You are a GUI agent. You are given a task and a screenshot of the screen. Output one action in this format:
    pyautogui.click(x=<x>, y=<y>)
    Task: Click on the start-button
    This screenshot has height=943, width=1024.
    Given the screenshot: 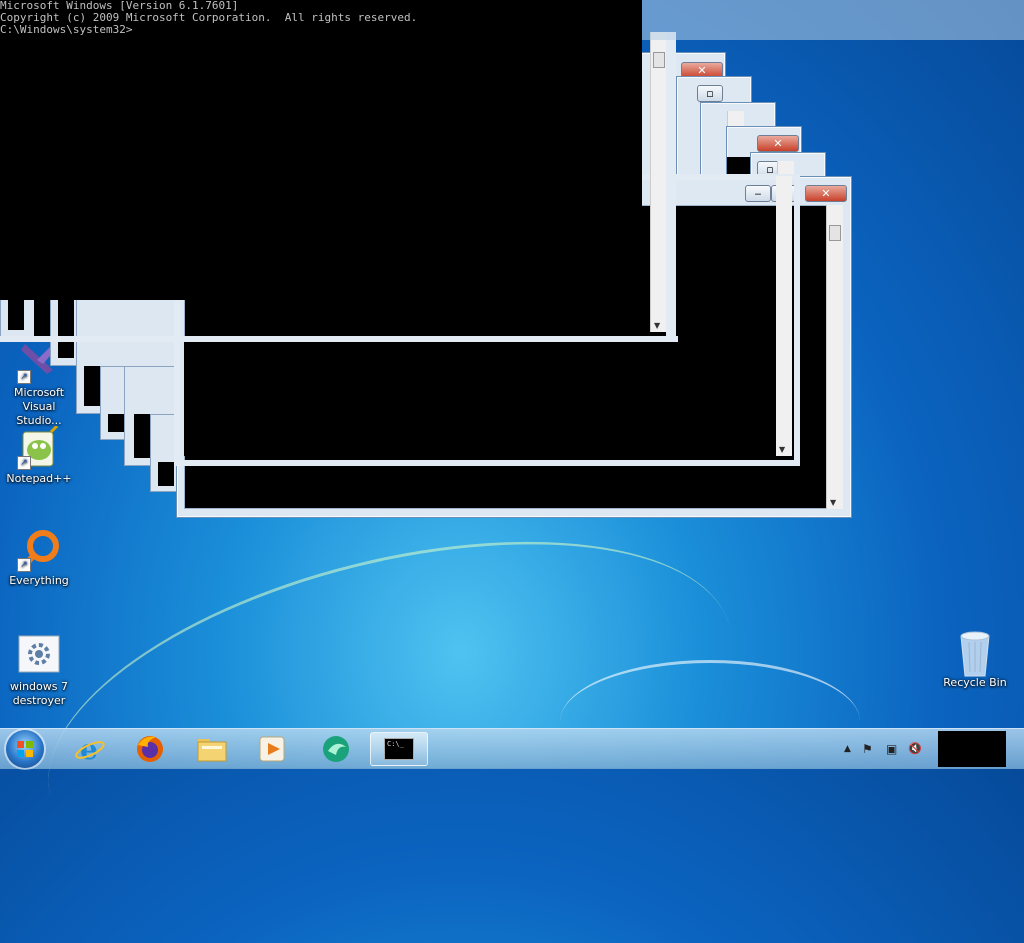 What is the action you would take?
    pyautogui.click(x=25, y=749)
    